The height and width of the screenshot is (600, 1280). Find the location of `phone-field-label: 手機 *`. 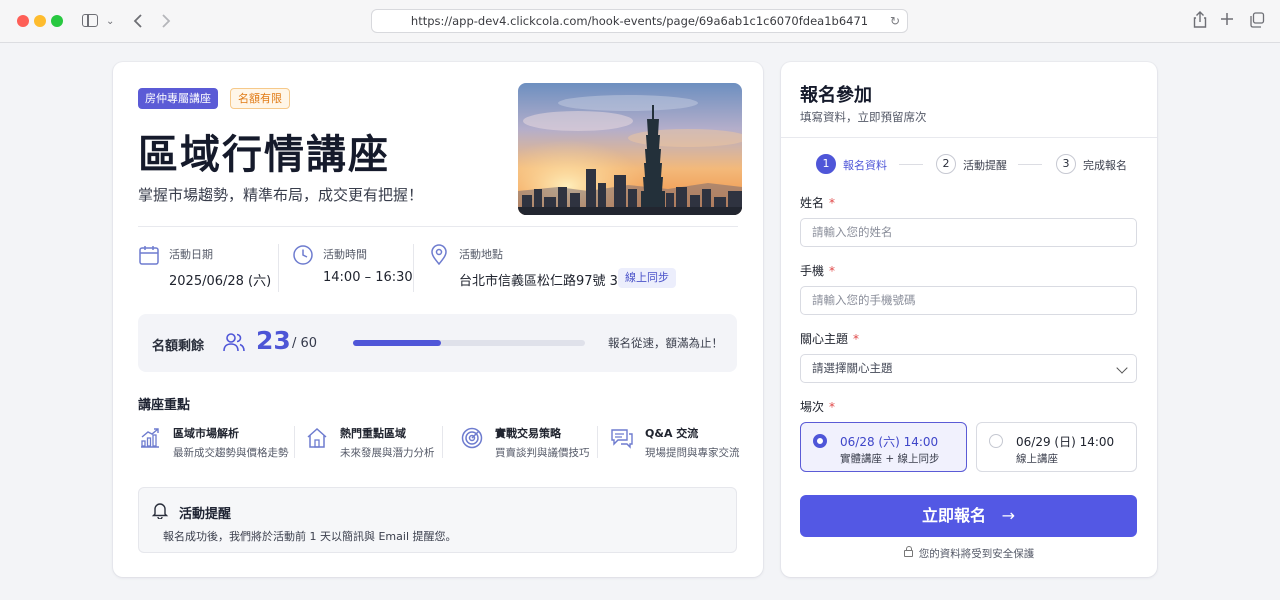

phone-field-label: 手機 * is located at coordinates (817, 270).